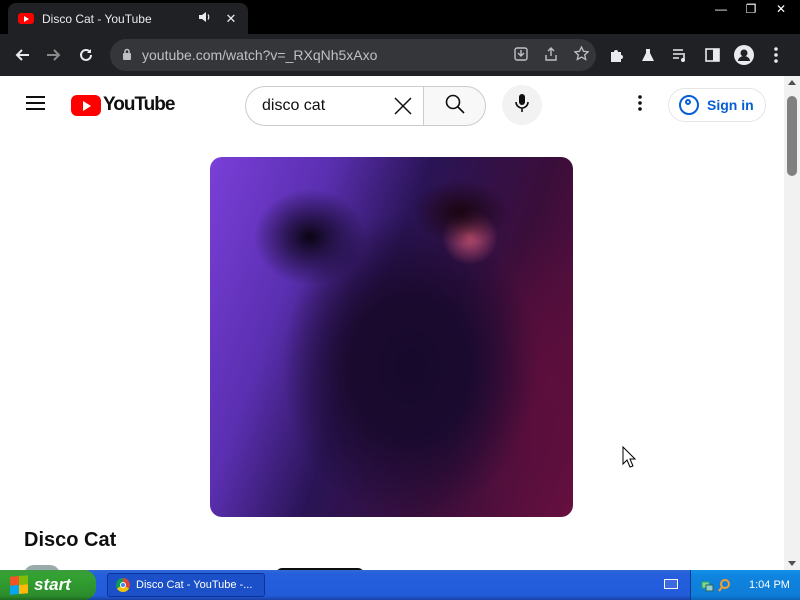  What do you see at coordinates (36, 103) in the screenshot?
I see `hamburger-menu-icon` at bounding box center [36, 103].